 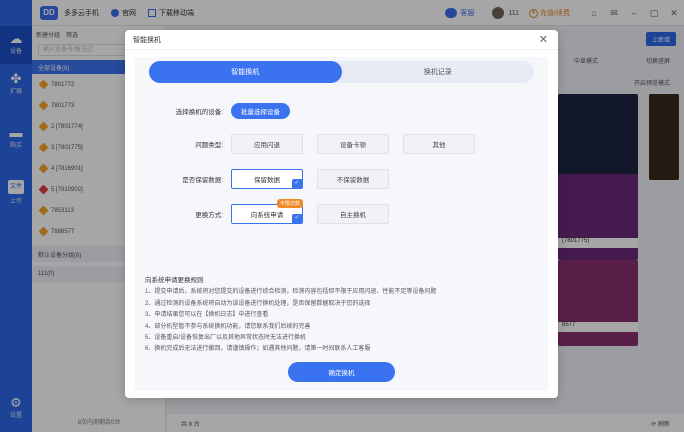 I want to click on rule-item: 4、部分机型暂不参与系统换机功能，请您联系我们后续的完善, so click(x=228, y=326).